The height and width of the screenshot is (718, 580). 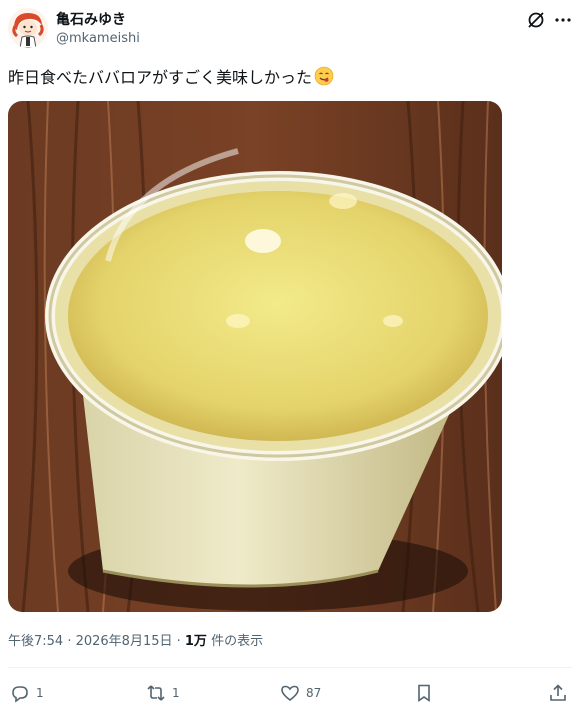 What do you see at coordinates (290, 667) in the screenshot?
I see `divider` at bounding box center [290, 667].